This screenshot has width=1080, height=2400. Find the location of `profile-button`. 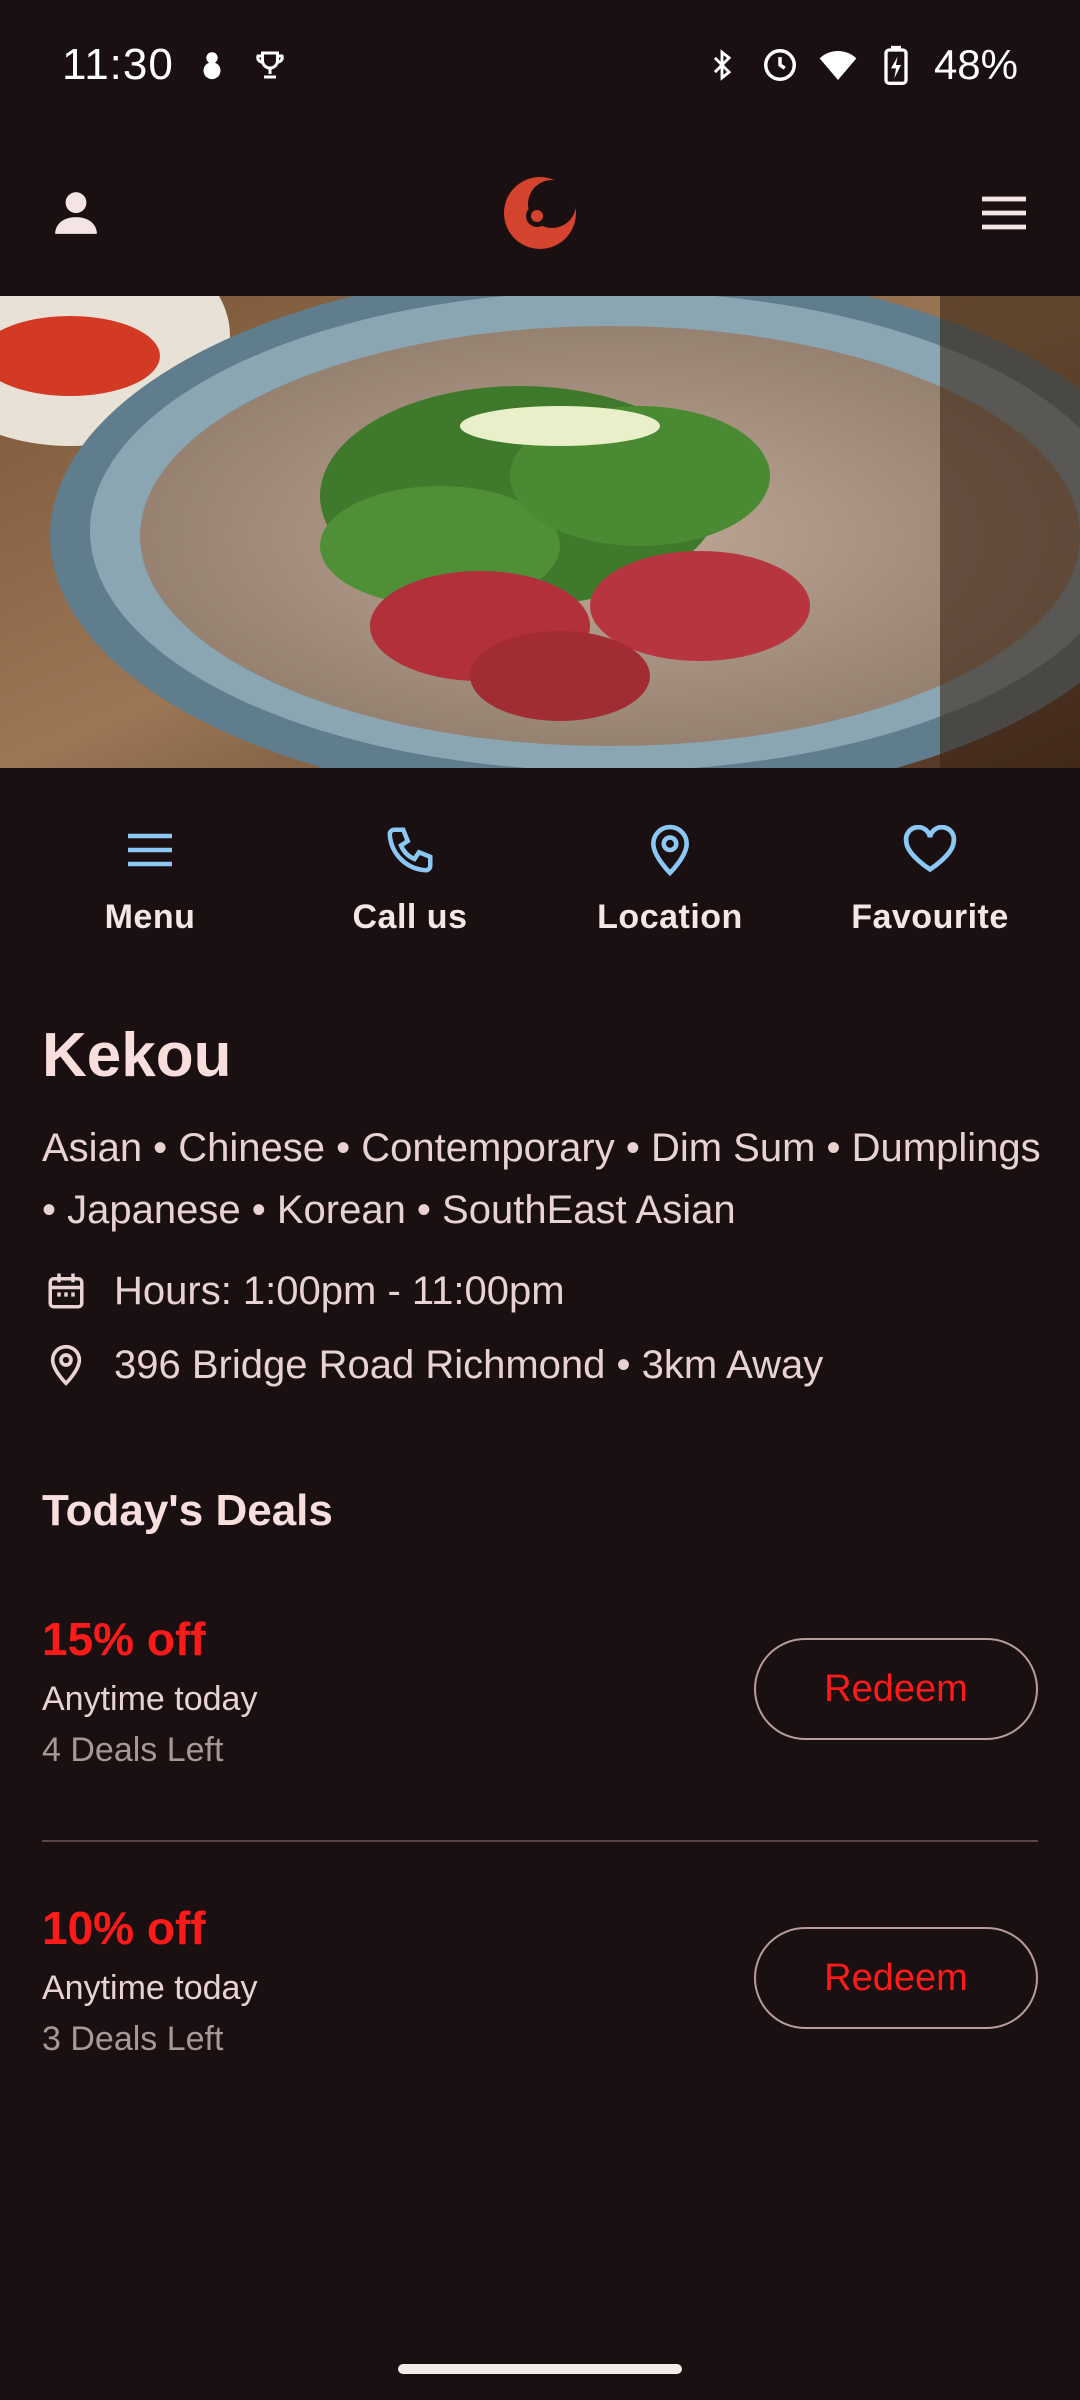

profile-button is located at coordinates (76, 213).